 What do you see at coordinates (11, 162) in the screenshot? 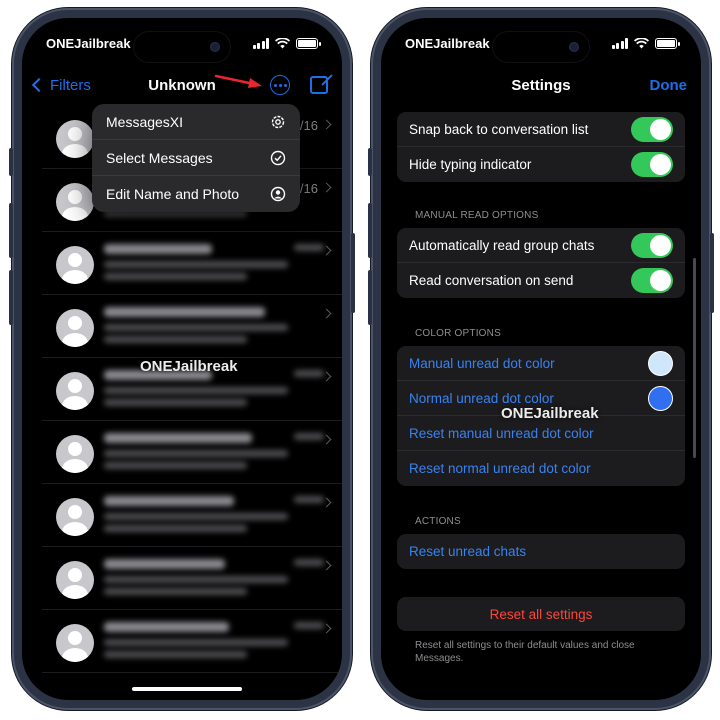
I see `action-button` at bounding box center [11, 162].